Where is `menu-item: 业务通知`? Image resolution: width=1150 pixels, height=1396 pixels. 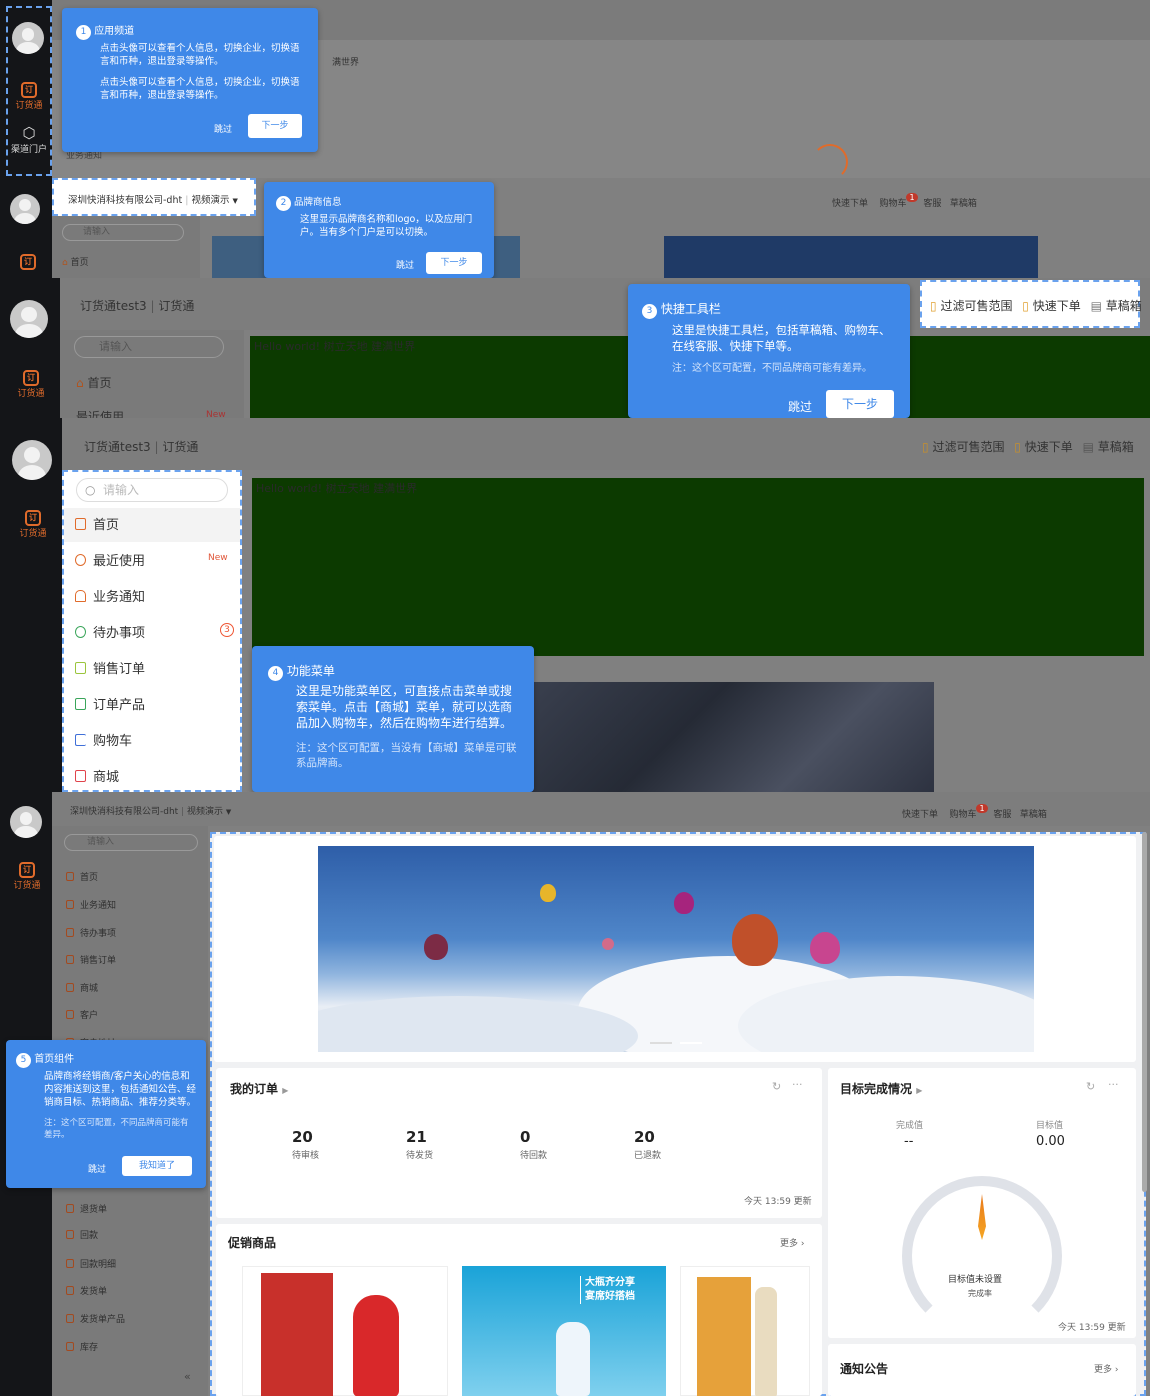 menu-item: 业务通知 is located at coordinates (91, 904).